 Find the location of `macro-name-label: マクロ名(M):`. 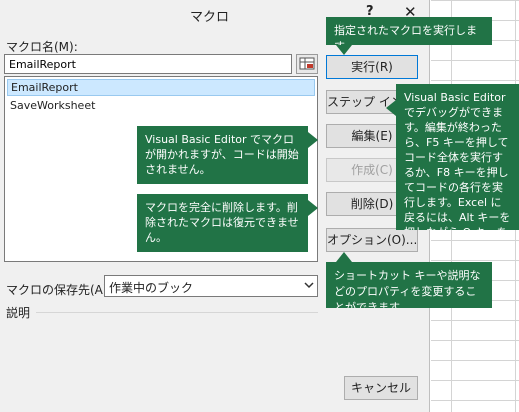

macro-name-label: マクロ名(M): is located at coordinates (42, 47).